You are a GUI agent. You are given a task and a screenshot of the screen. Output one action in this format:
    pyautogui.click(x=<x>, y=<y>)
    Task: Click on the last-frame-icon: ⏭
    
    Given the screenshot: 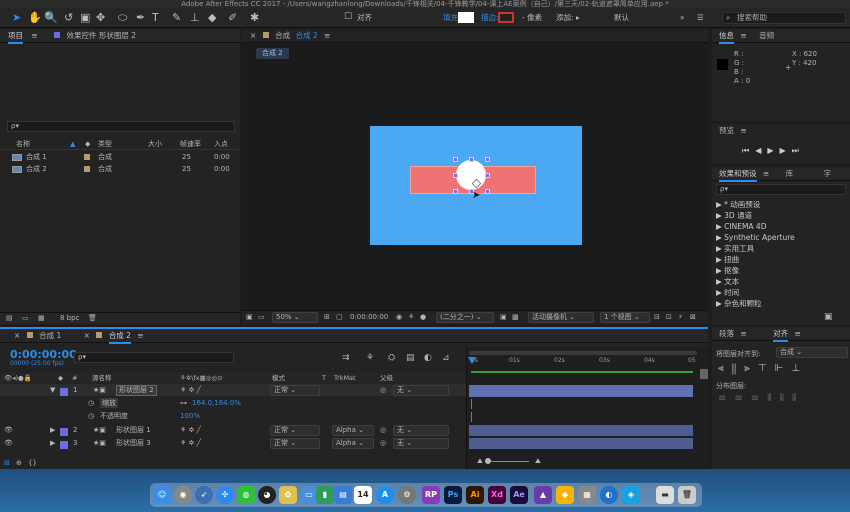 What is the action you would take?
    pyautogui.click(x=798, y=150)
    